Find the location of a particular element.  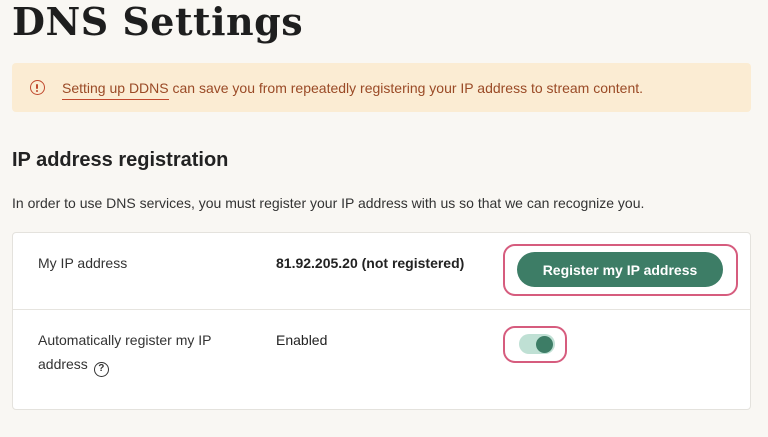

register-ip-button: Register my IP address is located at coordinates (620, 269).